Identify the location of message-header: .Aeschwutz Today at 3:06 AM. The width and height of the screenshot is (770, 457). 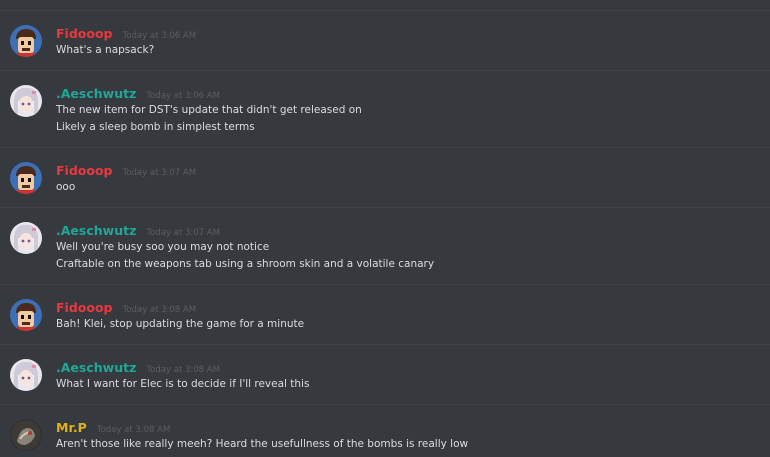
(138, 93).